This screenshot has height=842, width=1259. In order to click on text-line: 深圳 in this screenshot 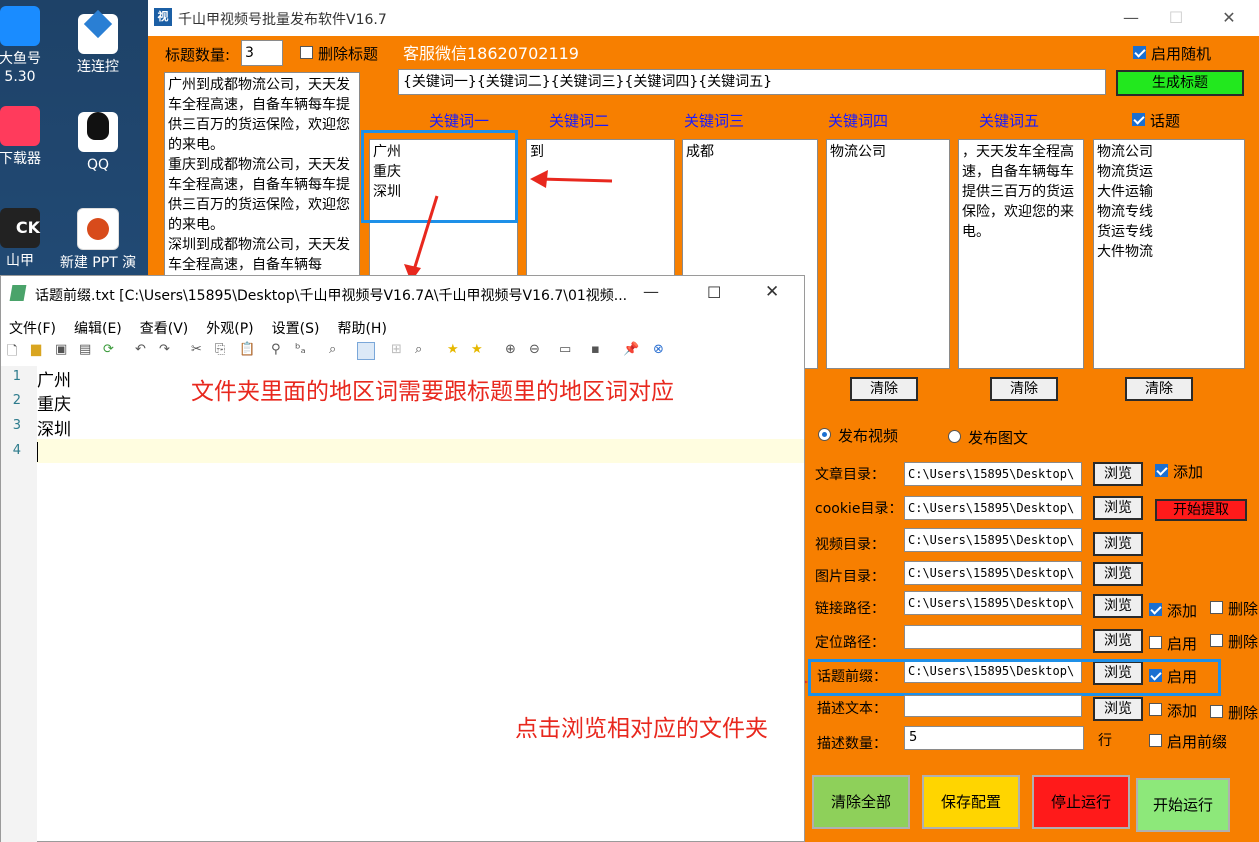, I will do `click(54, 427)`.